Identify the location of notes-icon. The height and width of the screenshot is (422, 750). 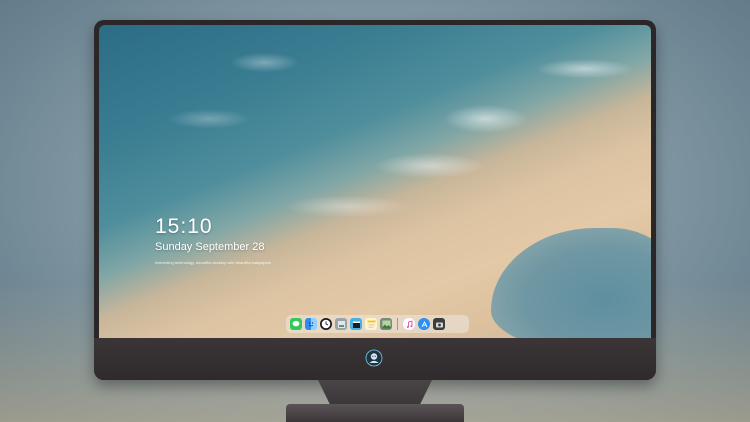
(371, 324).